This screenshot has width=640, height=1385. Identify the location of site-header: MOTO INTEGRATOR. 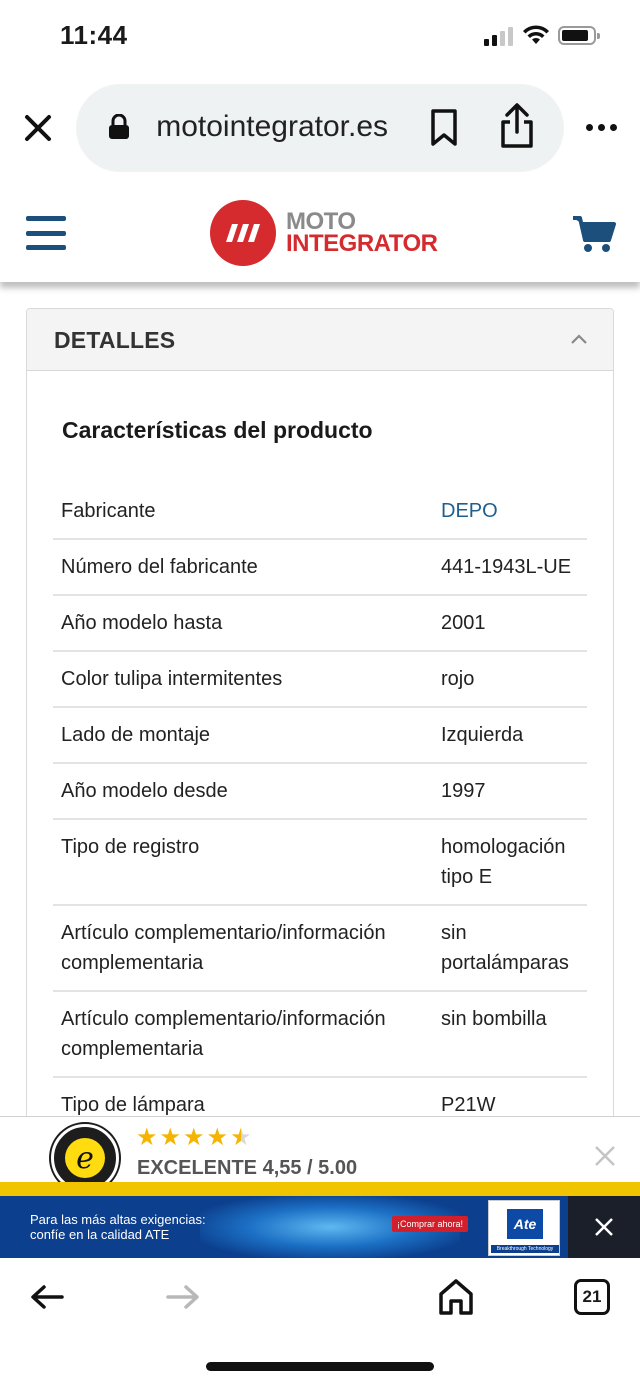
(320, 234).